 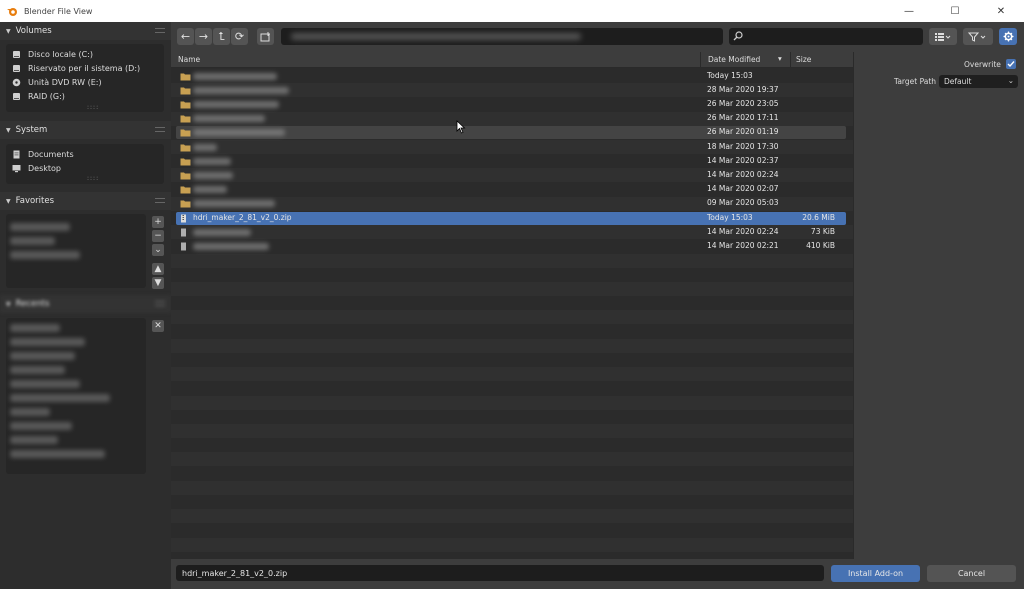 I want to click on system-header-label: System, so click(x=31, y=130).